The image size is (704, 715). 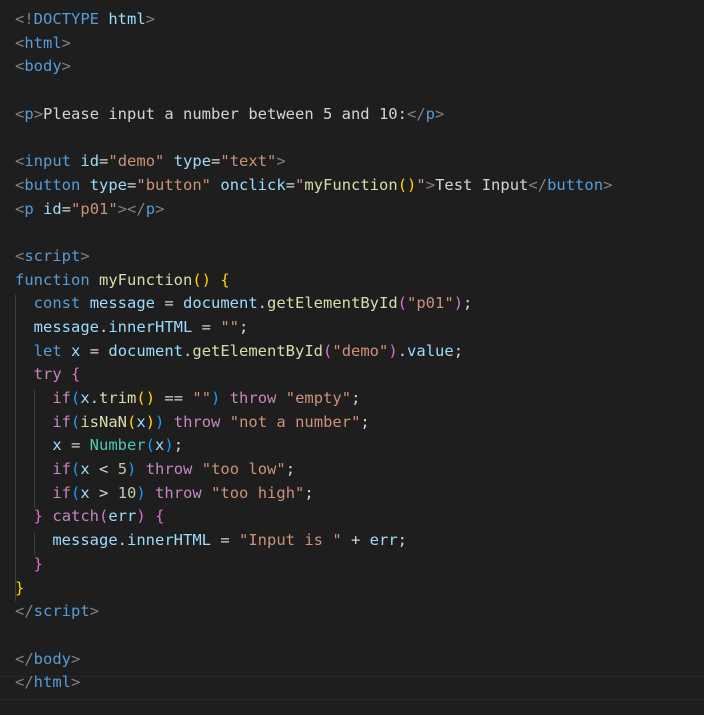 What do you see at coordinates (52, 279) in the screenshot?
I see `code-token: function` at bounding box center [52, 279].